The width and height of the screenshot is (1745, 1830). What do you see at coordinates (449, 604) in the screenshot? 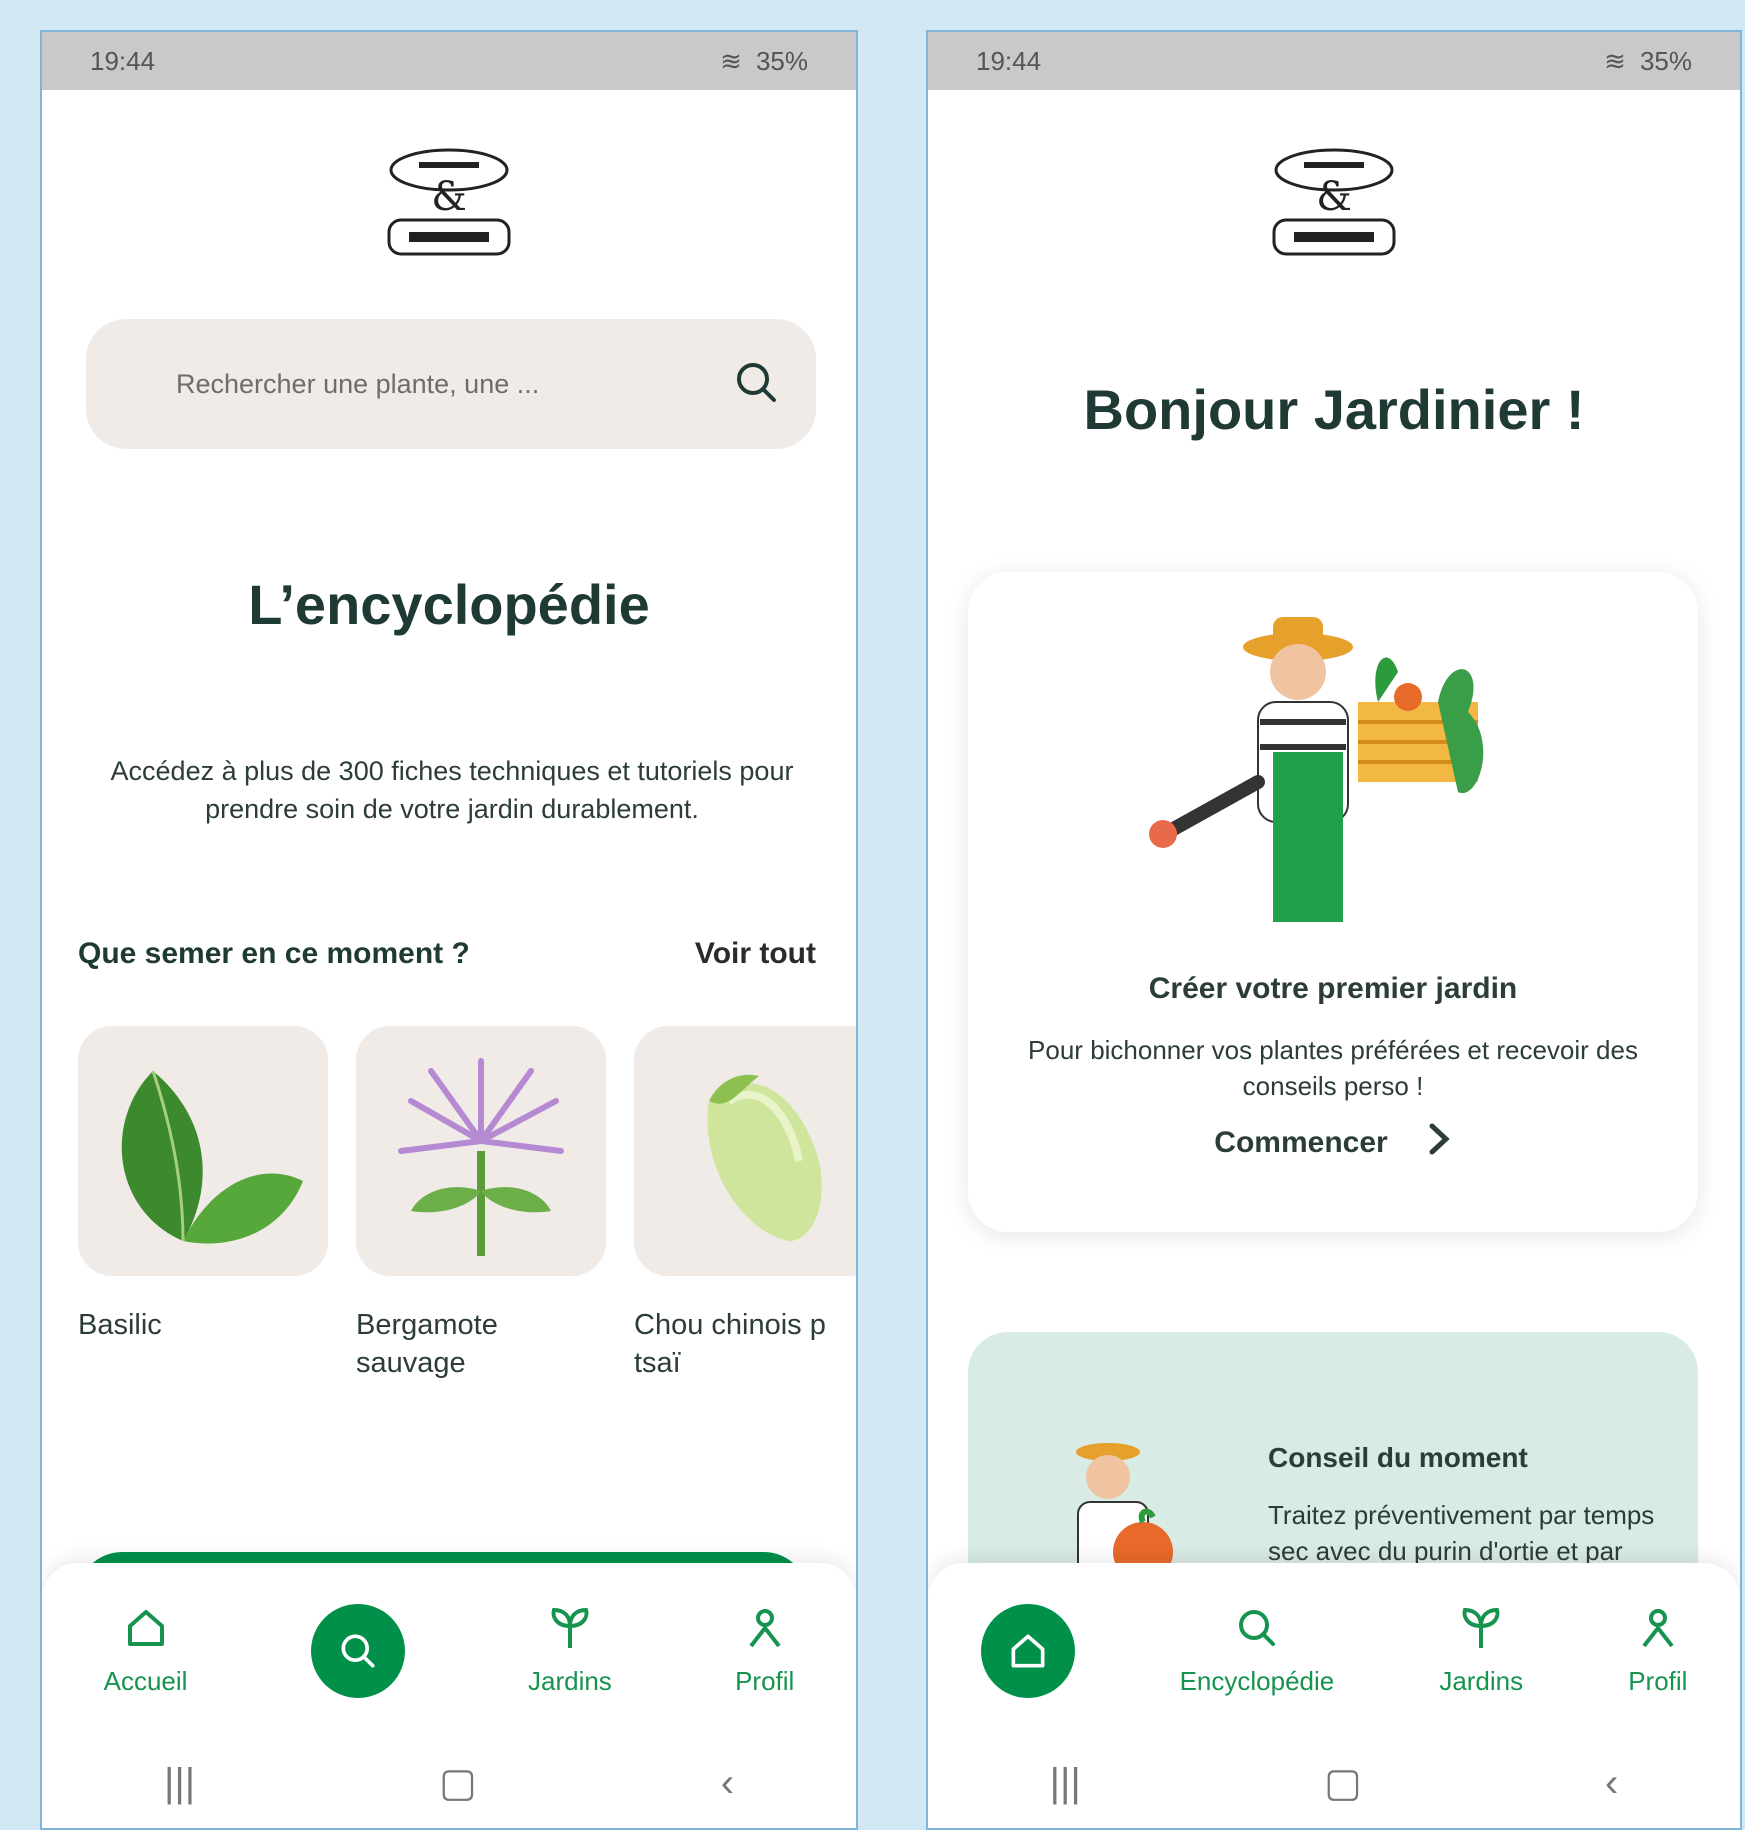
I see `page-title: L’encyclopédie` at bounding box center [449, 604].